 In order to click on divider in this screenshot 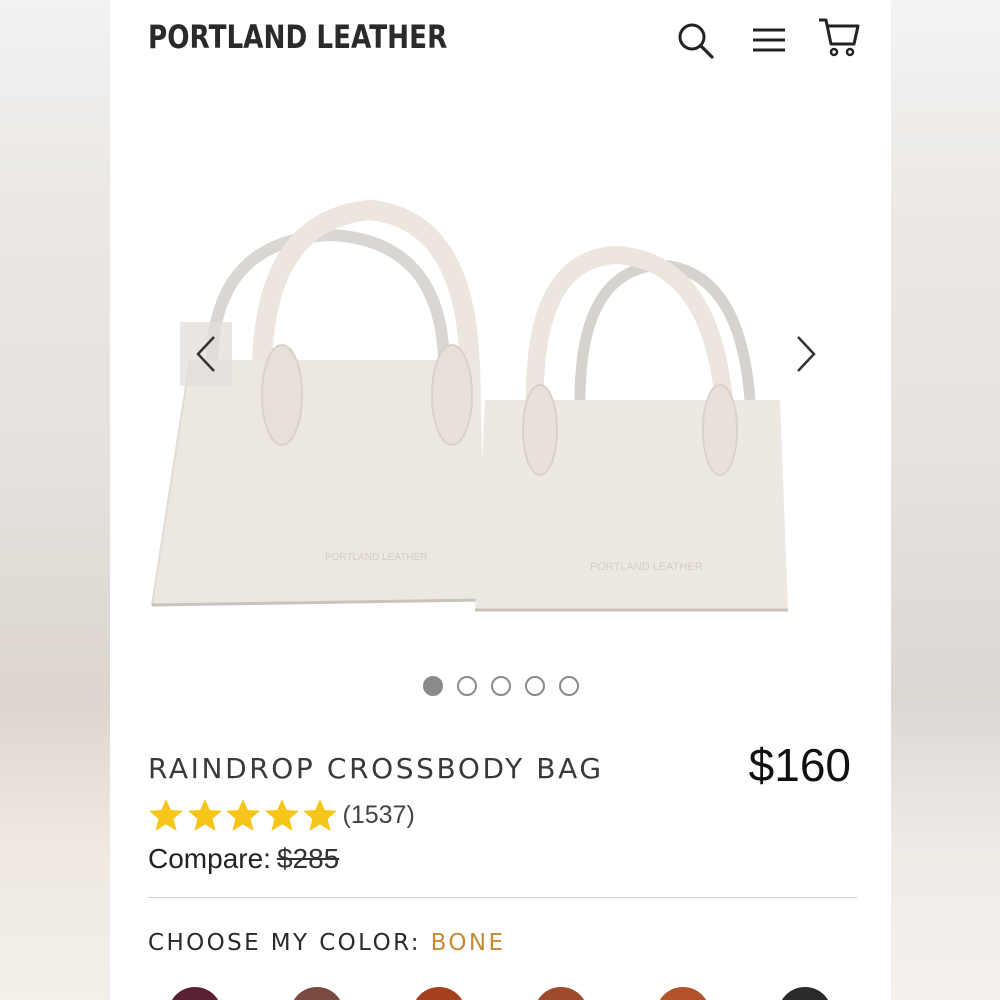, I will do `click(502, 897)`.